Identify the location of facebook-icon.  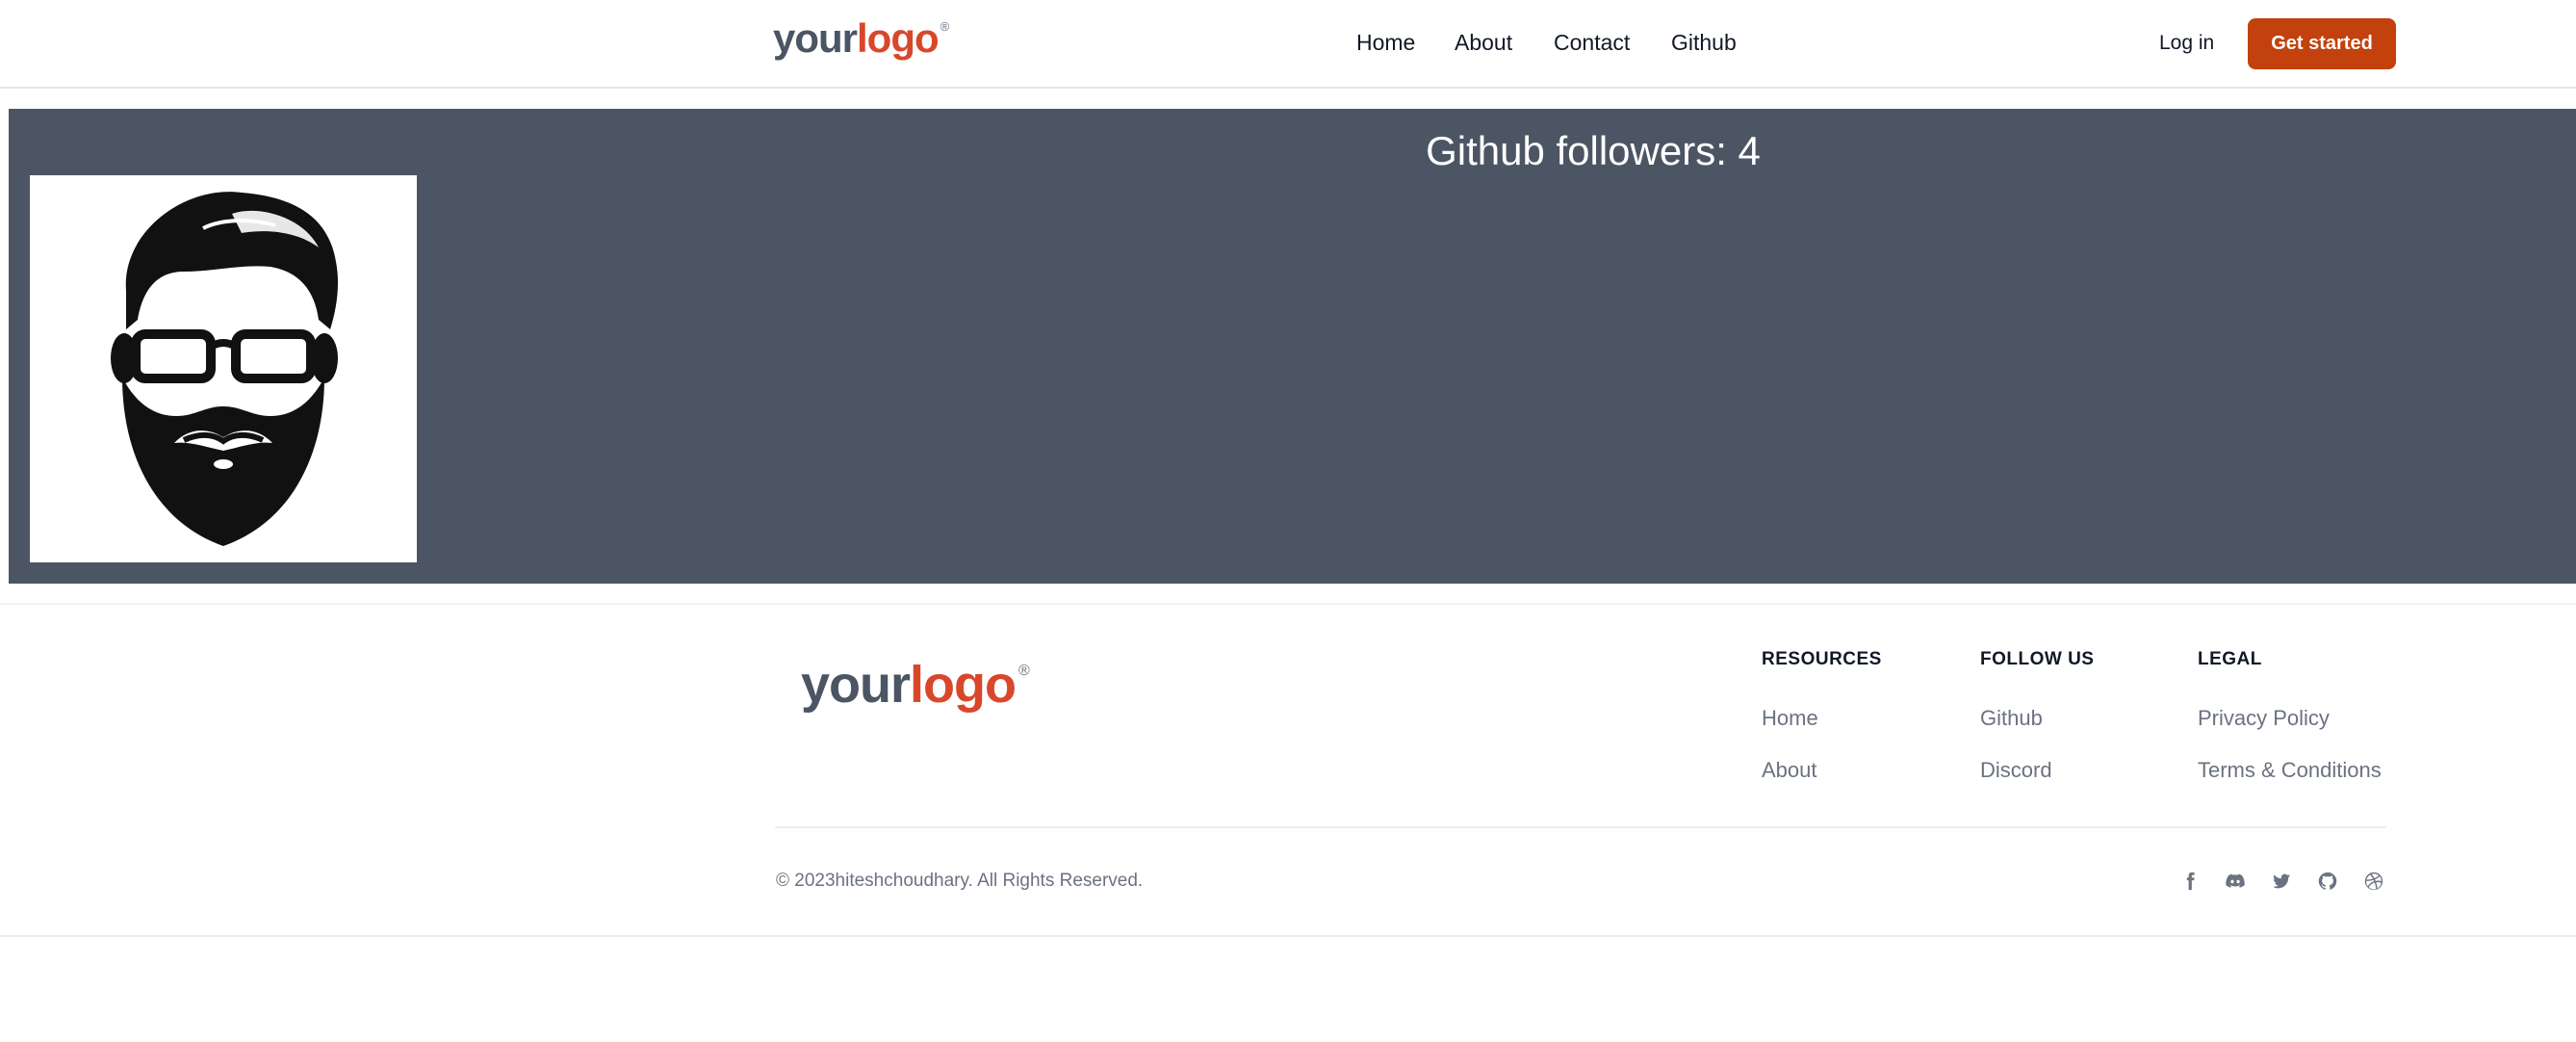
(2190, 881).